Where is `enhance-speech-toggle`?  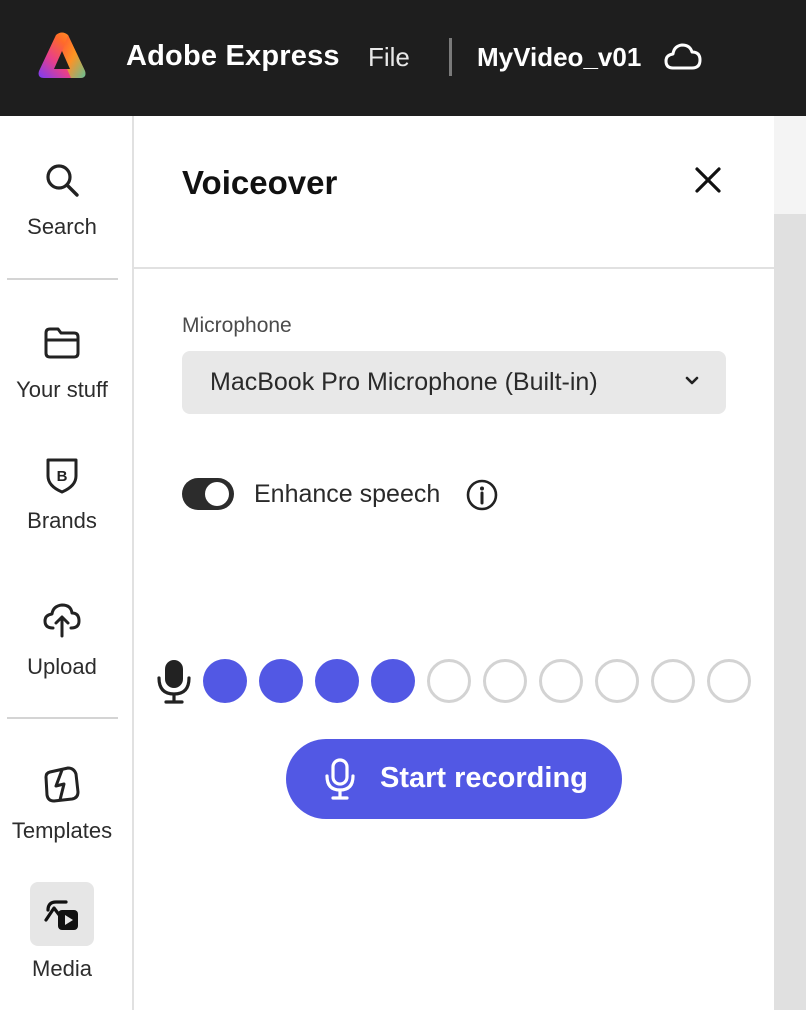
enhance-speech-toggle is located at coordinates (208, 494).